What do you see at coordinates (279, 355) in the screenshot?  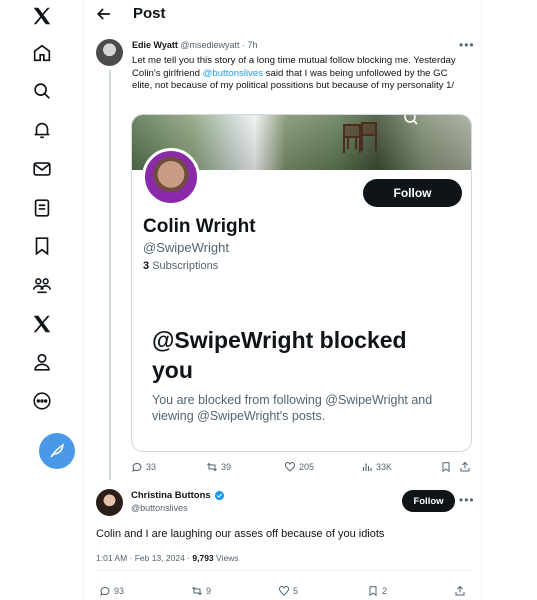 I see `blocked-heading: @SwipeWright blocked you` at bounding box center [279, 355].